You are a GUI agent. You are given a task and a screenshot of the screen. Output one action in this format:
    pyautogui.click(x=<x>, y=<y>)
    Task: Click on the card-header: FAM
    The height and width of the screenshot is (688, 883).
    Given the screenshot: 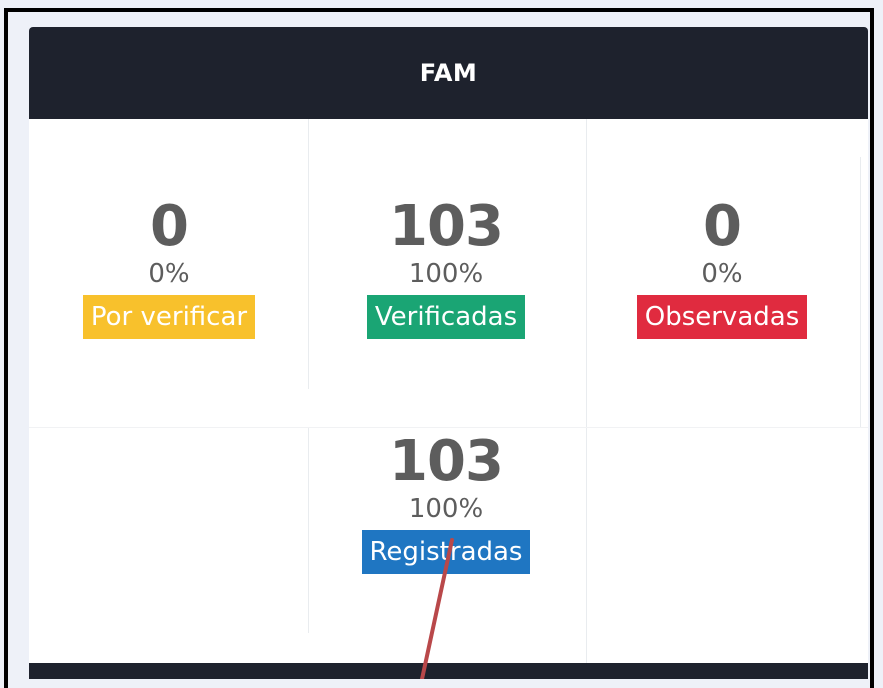 What is the action you would take?
    pyautogui.click(x=448, y=73)
    